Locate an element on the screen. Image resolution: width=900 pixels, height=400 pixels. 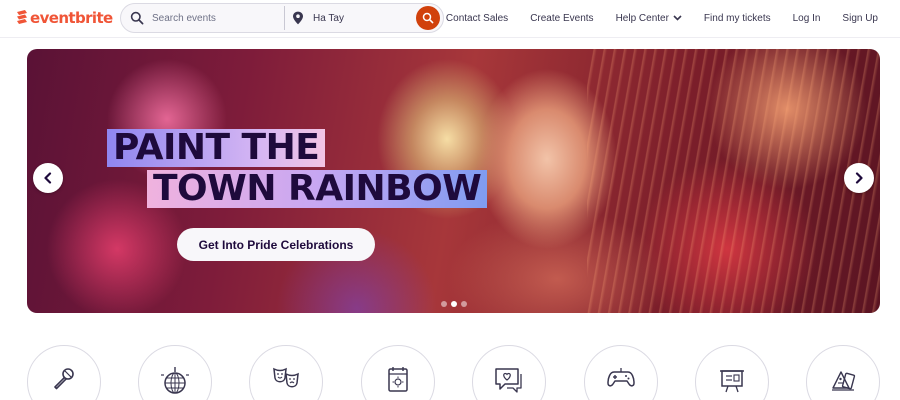
nav-contact-sales: Contact Sales is located at coordinates (477, 18).